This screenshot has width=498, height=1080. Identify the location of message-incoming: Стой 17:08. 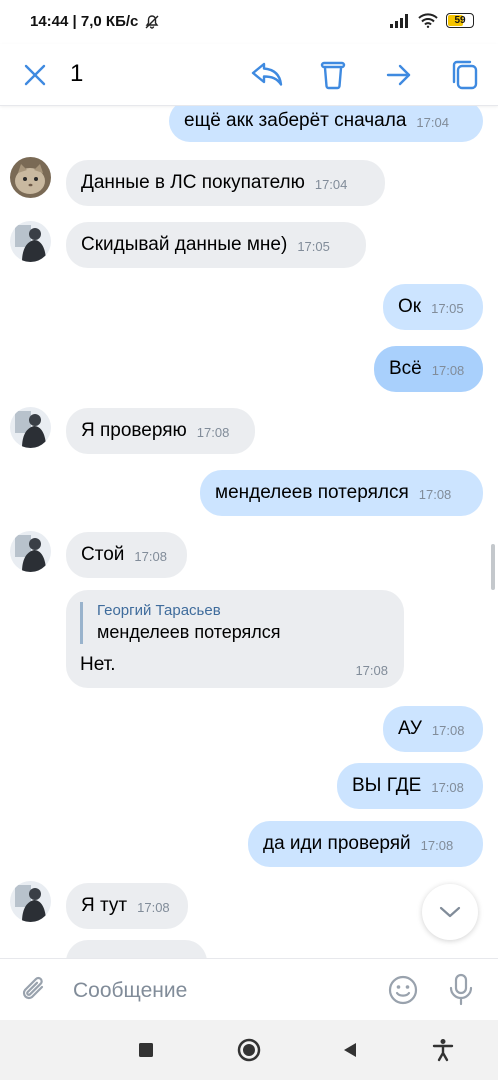
(126, 555).